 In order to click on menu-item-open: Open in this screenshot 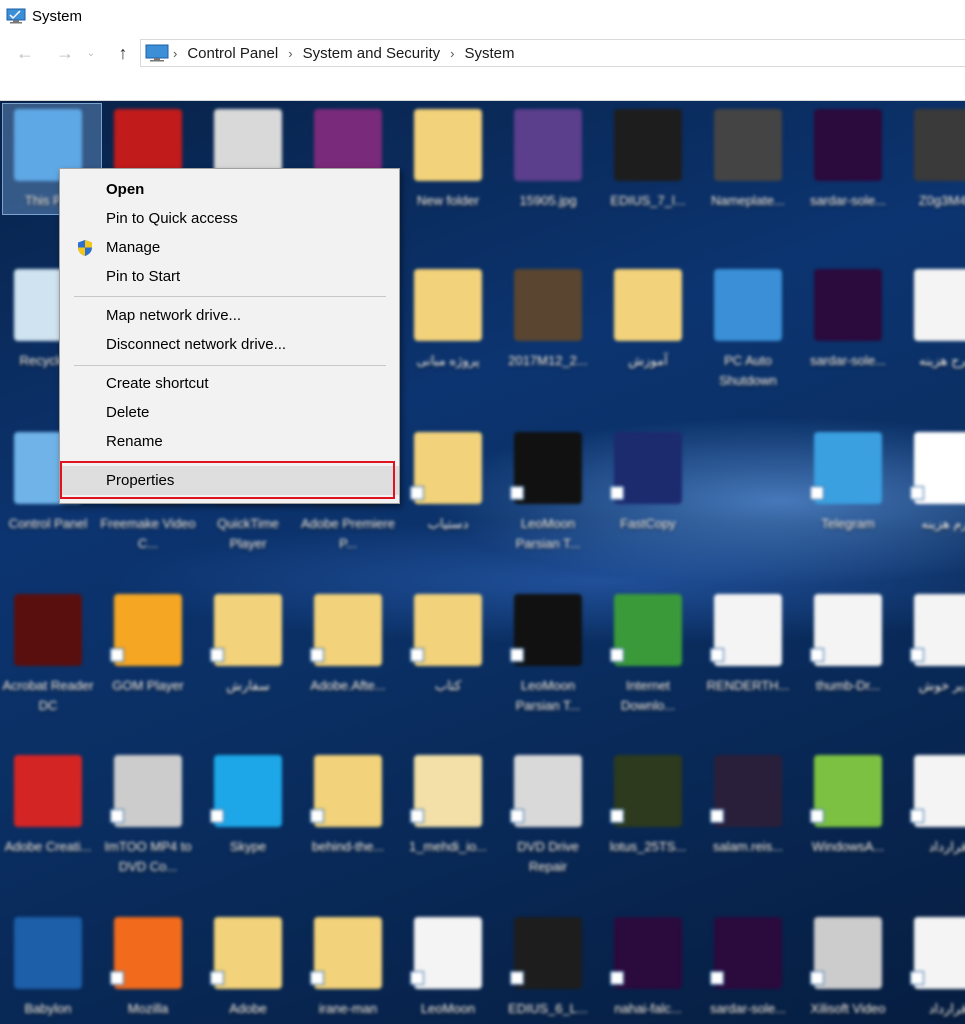, I will do `click(229, 189)`.